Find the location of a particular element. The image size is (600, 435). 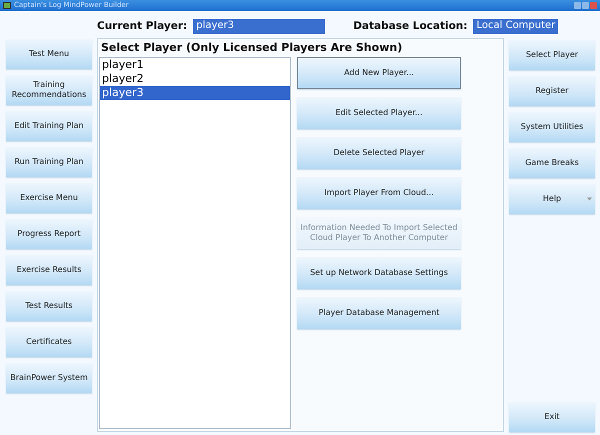

menu-button: Exercise Menu is located at coordinates (49, 198).